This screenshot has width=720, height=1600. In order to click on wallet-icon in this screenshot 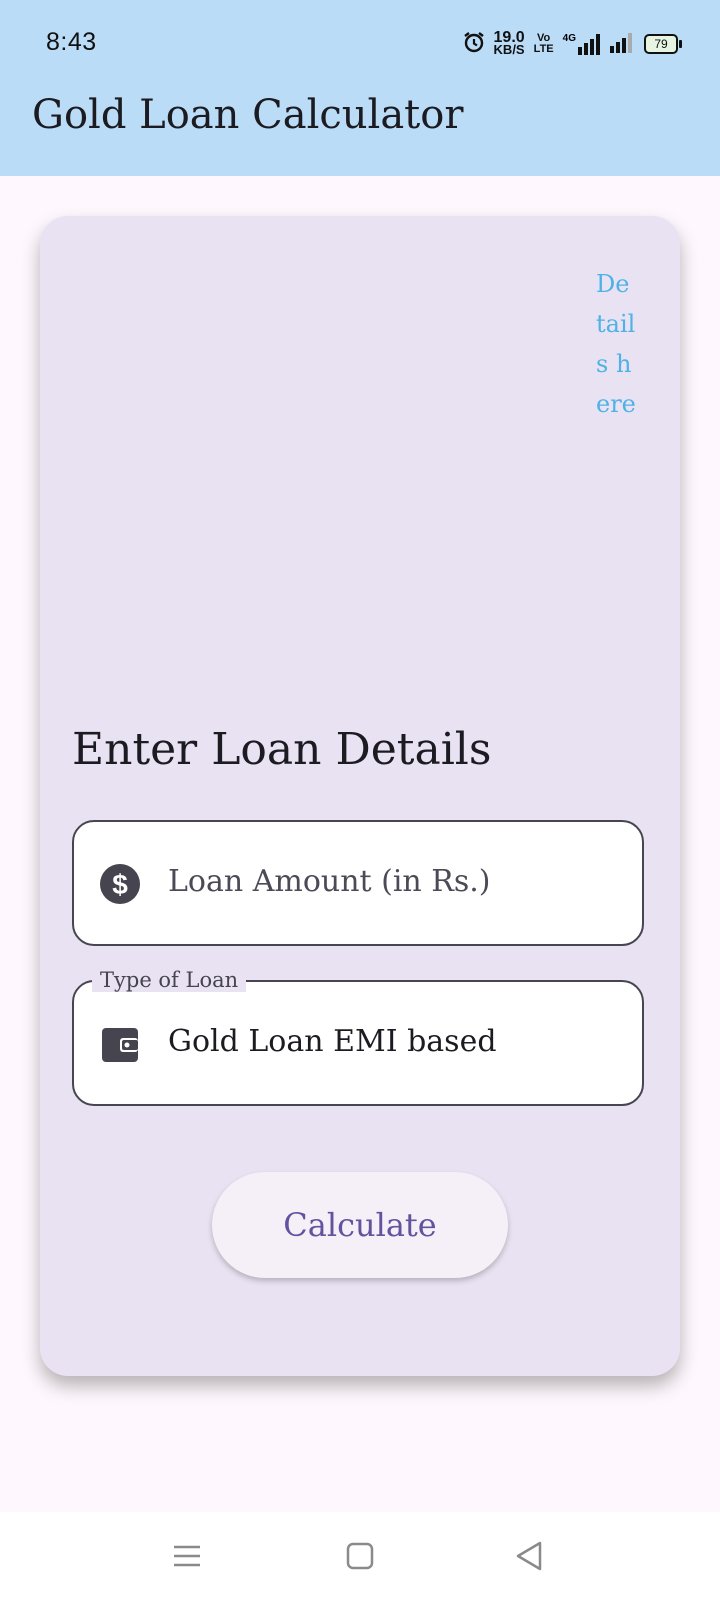, I will do `click(120, 1044)`.